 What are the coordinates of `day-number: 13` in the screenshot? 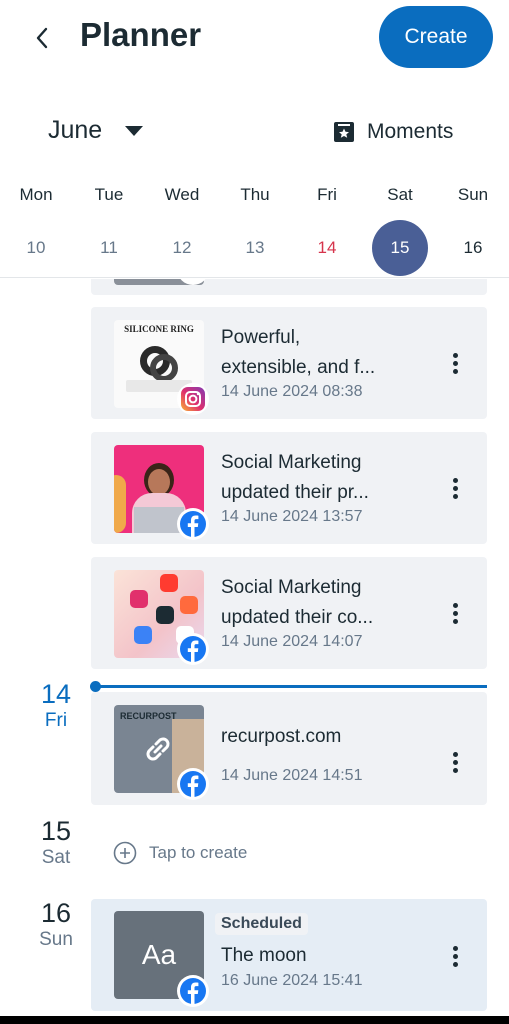 It's located at (255, 247).